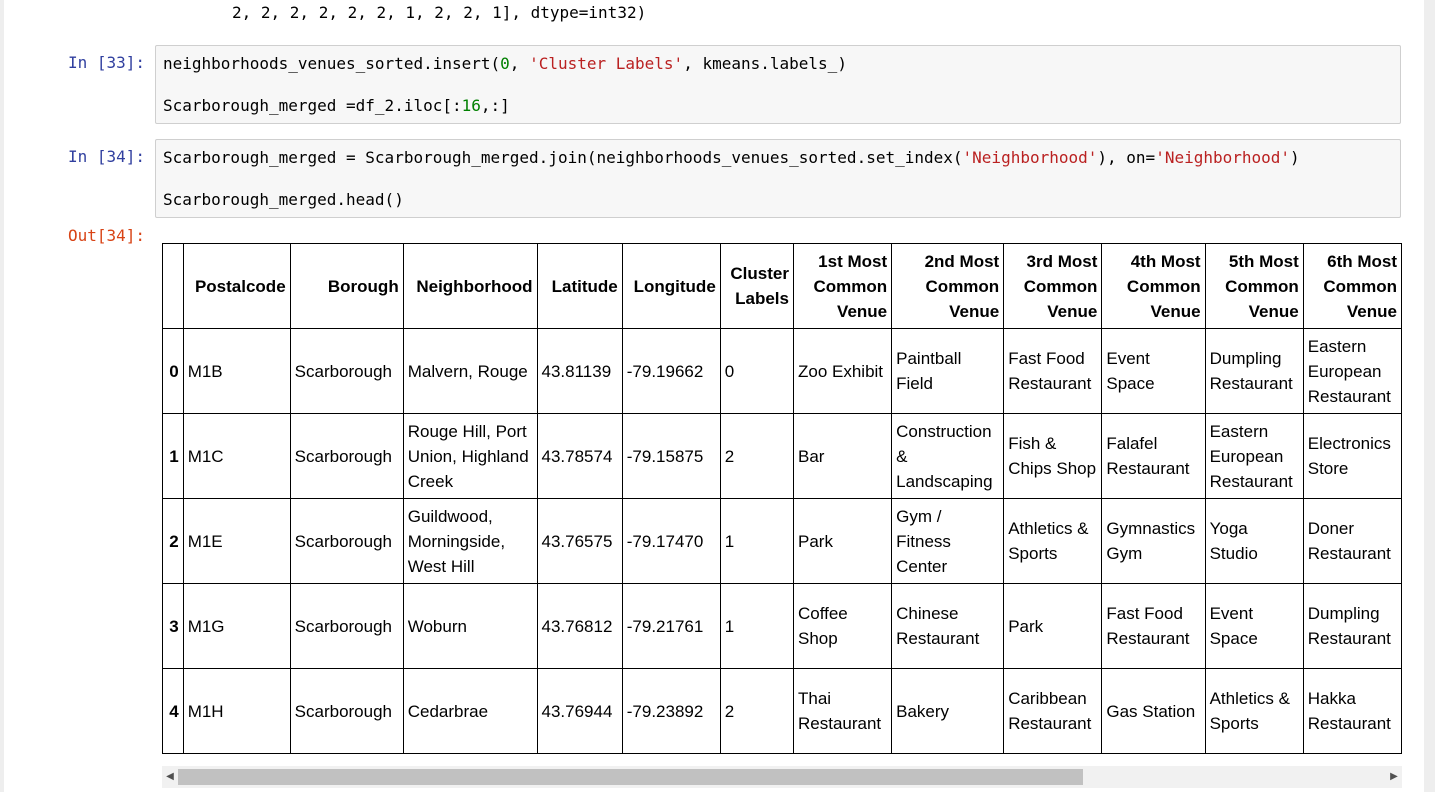 Image resolution: width=1435 pixels, height=792 pixels. I want to click on table-cell: M1C, so click(236, 456).